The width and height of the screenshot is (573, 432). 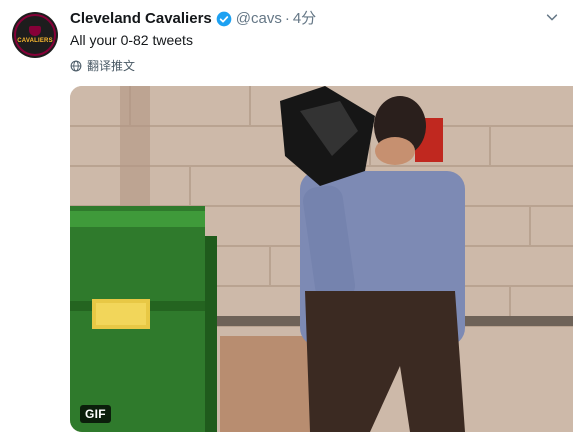 I want to click on cavaliers-logo: CAVALIERS, so click(x=35, y=35).